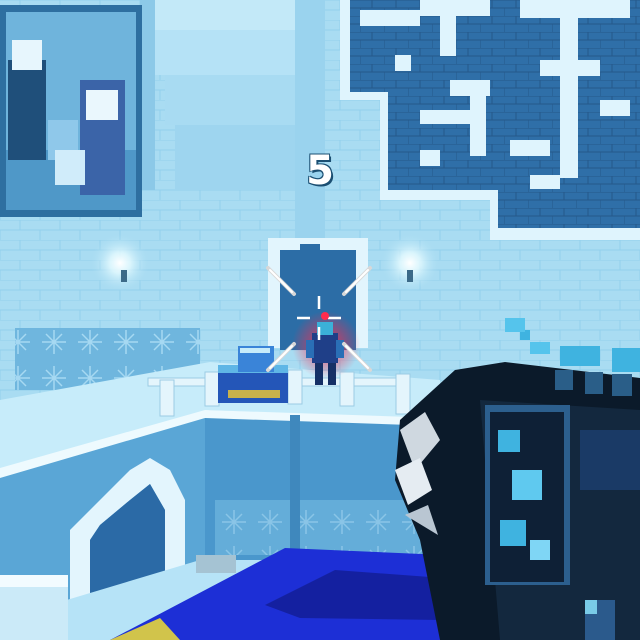  What do you see at coordinates (216, 564) in the screenshot?
I see `floor-debris` at bounding box center [216, 564].